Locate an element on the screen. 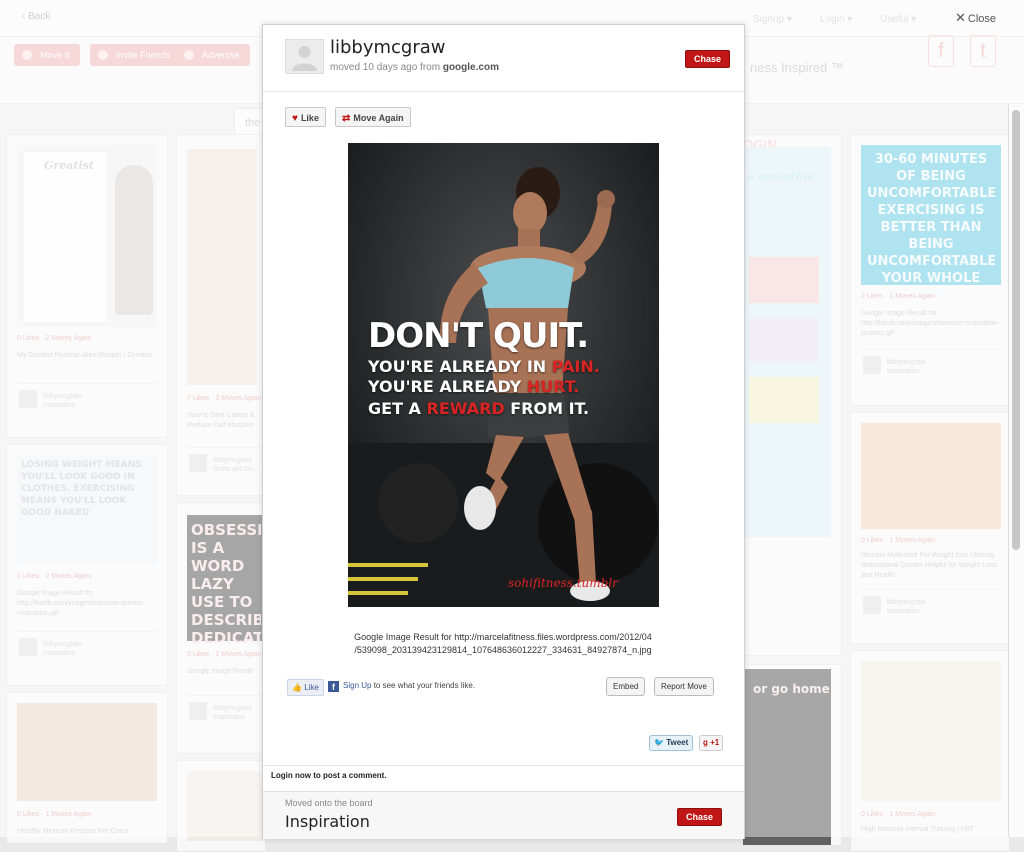  close-icon: ✕ is located at coordinates (960, 17).